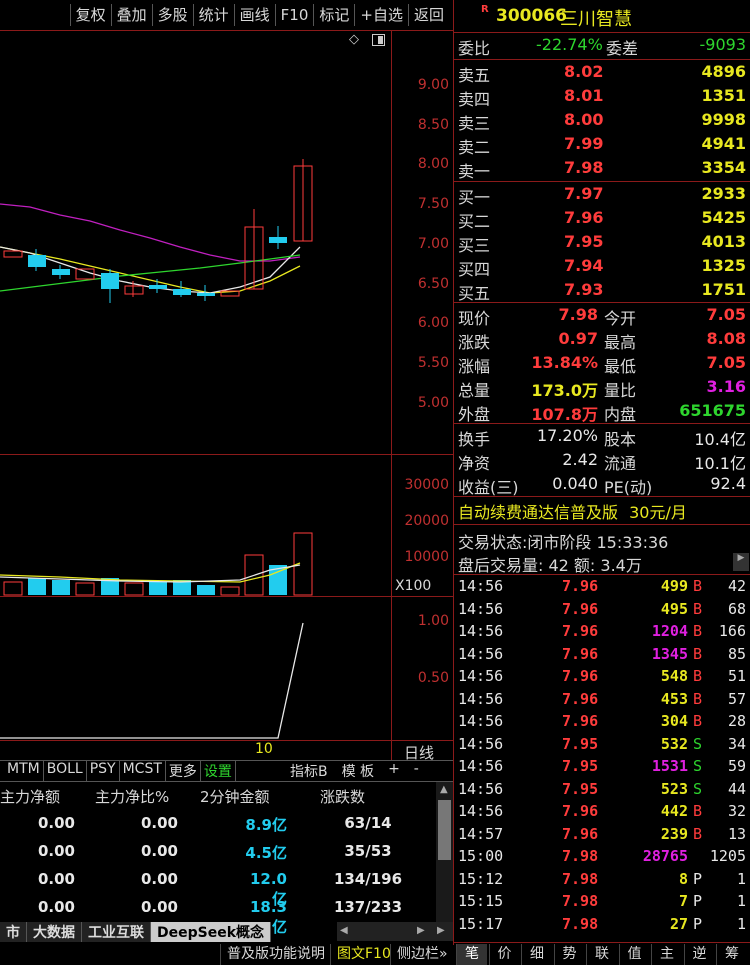  I want to click on ad-text: 自动续费通达信普及版, so click(538, 512).